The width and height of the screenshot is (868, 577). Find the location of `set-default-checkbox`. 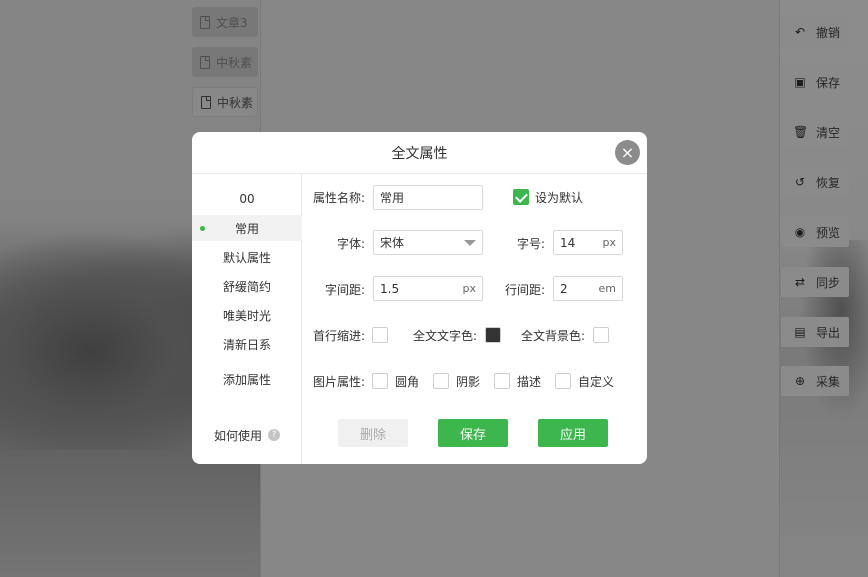

set-default-checkbox is located at coordinates (521, 197).